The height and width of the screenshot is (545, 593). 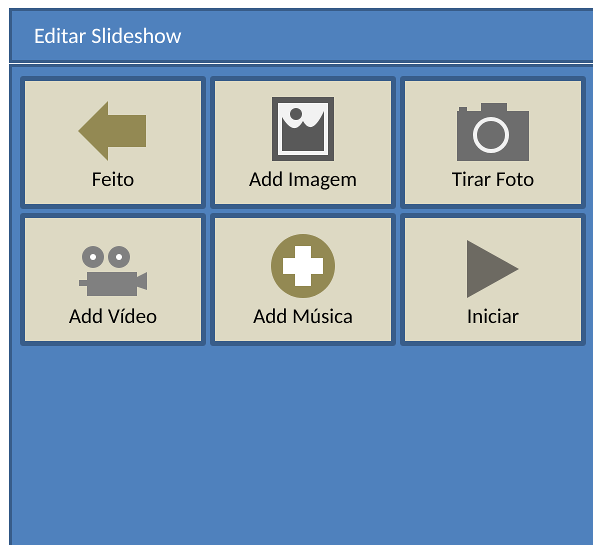 What do you see at coordinates (303, 266) in the screenshot?
I see `plus-icon` at bounding box center [303, 266].